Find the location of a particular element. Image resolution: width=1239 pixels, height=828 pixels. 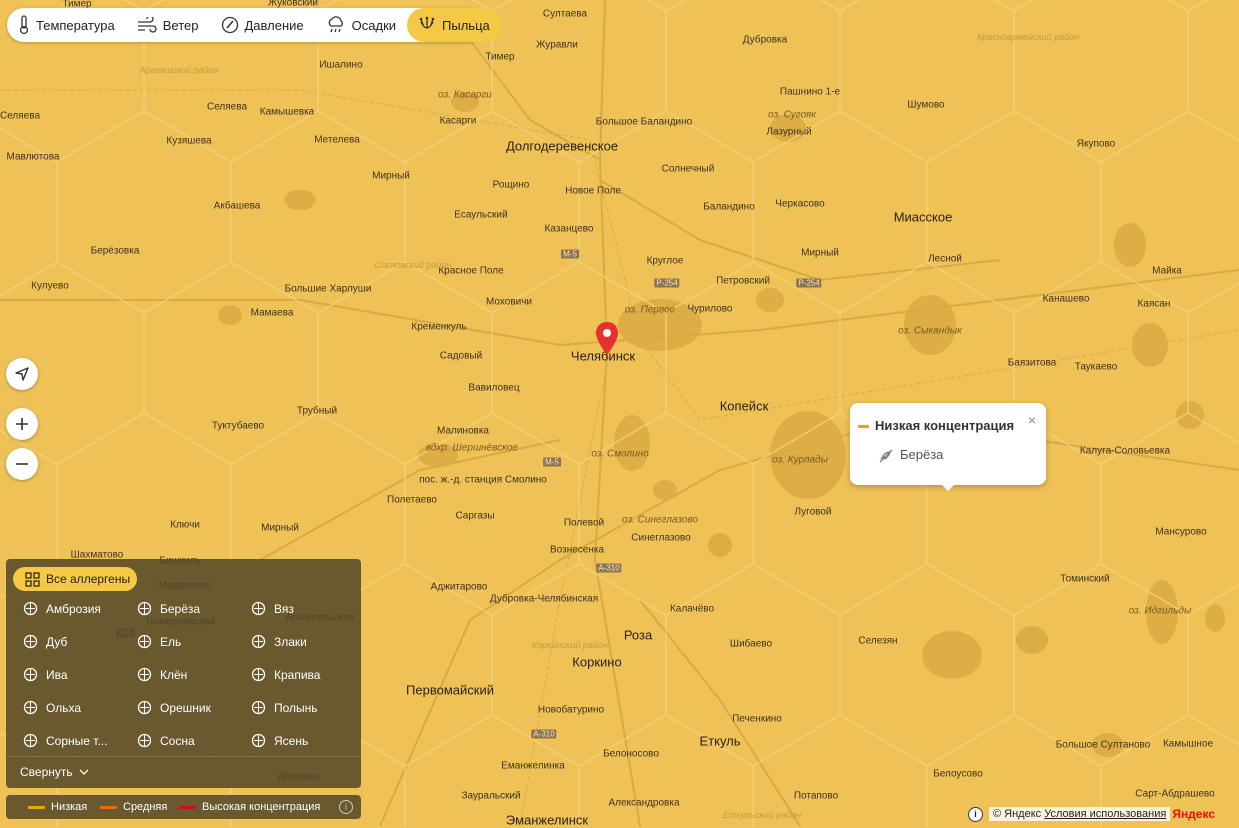

road-shield: M-5 is located at coordinates (570, 254).